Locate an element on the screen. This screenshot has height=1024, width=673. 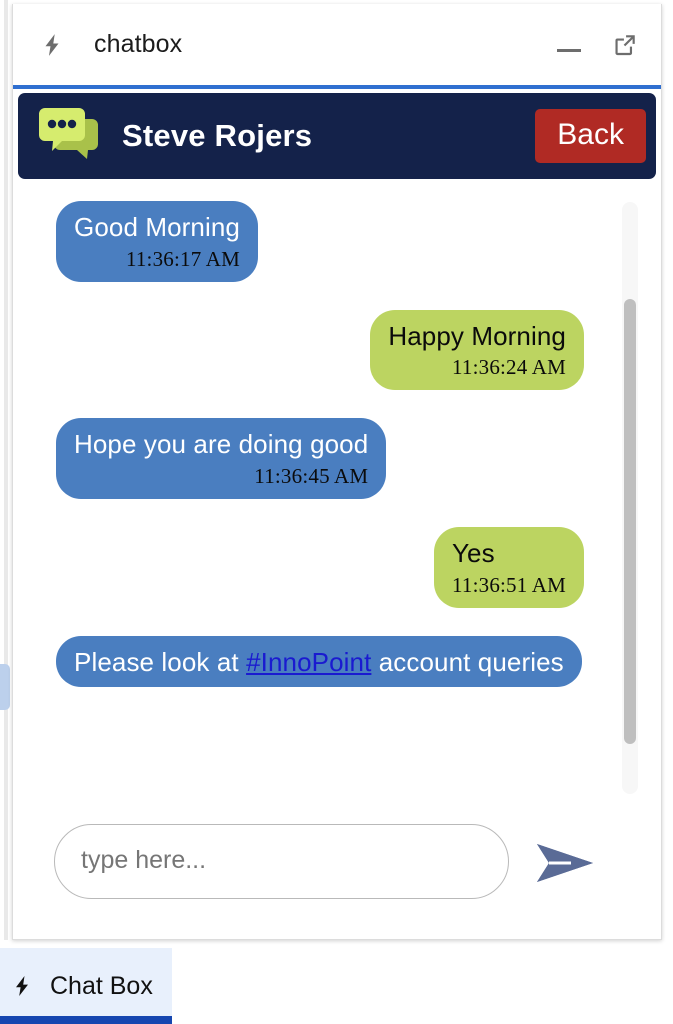
message-bubble-outgoing: Yes 11:36:51 AM is located at coordinates (508, 567).